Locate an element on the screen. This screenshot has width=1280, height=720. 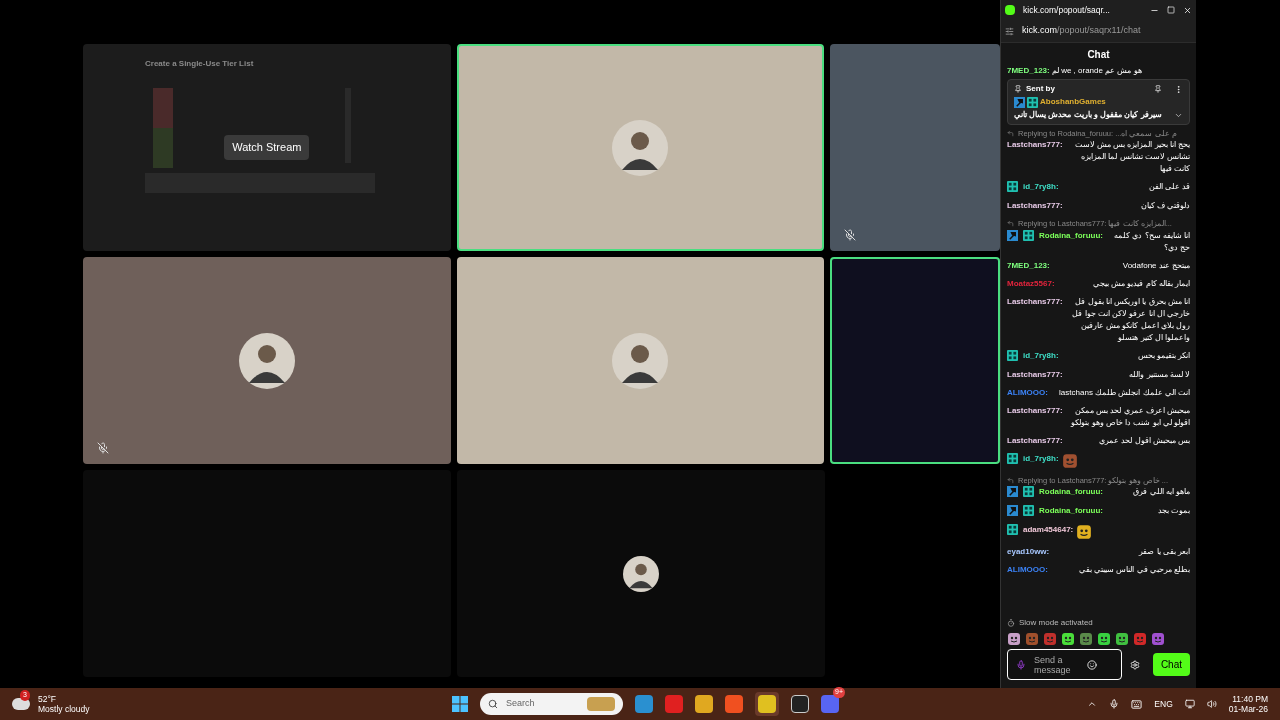
keyboard-icon is located at coordinates (1137, 704).